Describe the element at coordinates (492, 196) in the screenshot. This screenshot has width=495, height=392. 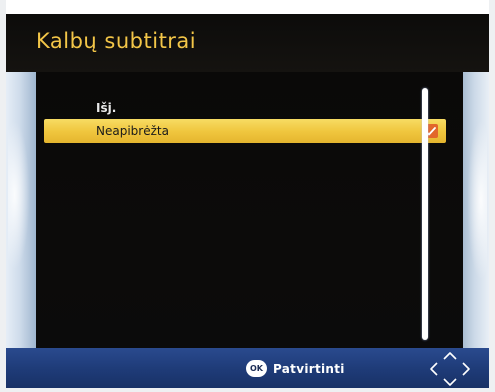
I see `bezel-right` at that location.